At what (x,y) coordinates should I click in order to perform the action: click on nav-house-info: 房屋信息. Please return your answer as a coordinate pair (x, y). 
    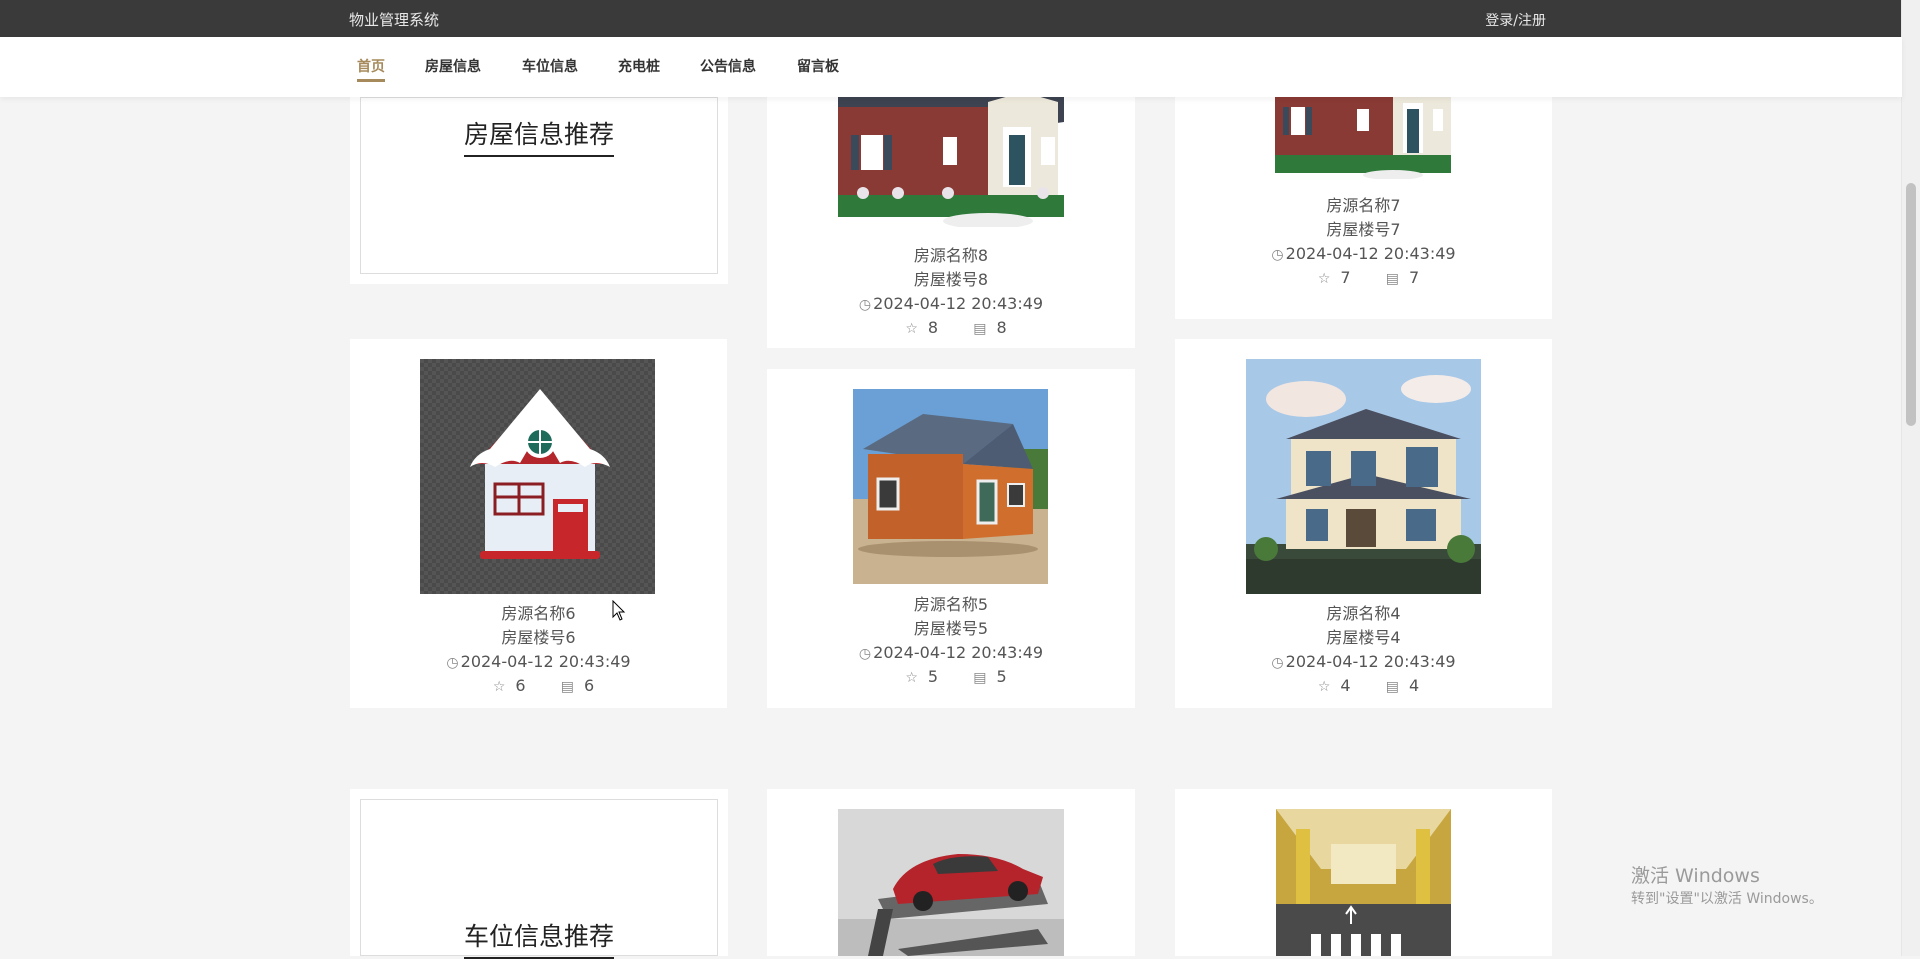
    Looking at the image, I should click on (453, 66).